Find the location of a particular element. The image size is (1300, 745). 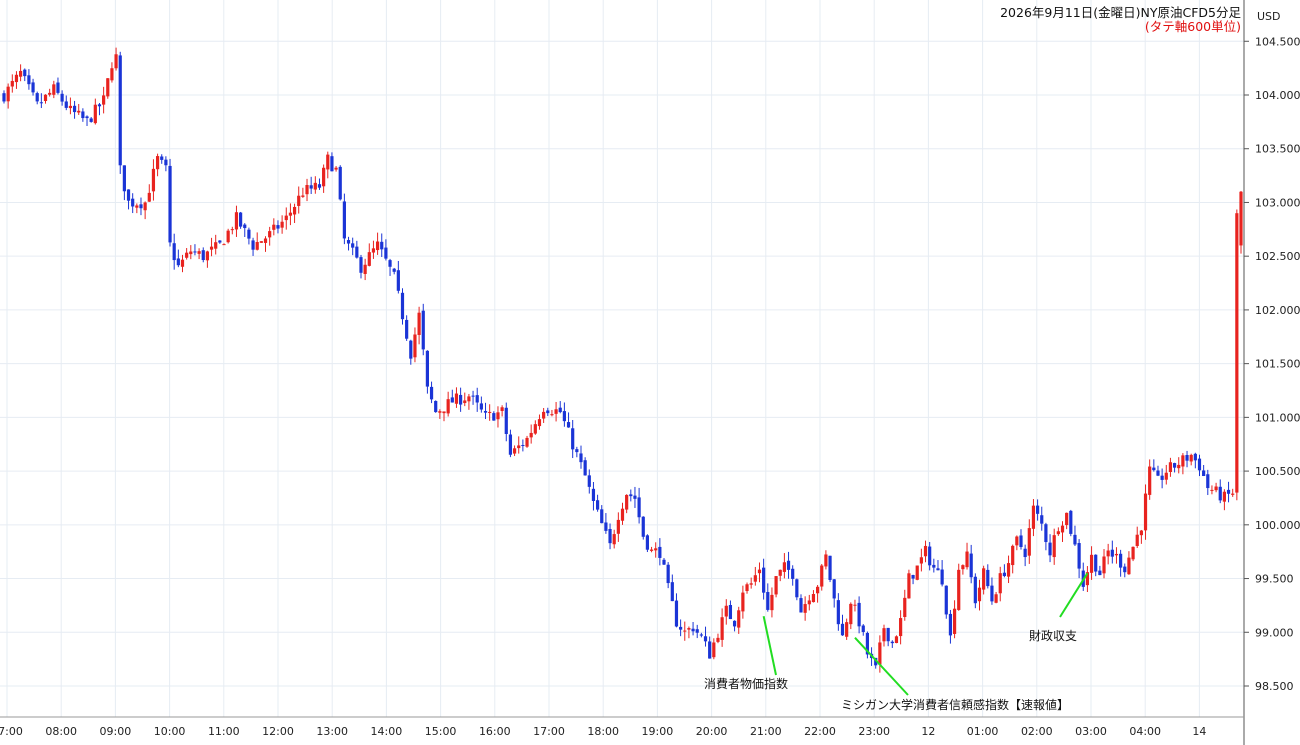

x-tick-label: 03:00 is located at coordinates (1091, 731).